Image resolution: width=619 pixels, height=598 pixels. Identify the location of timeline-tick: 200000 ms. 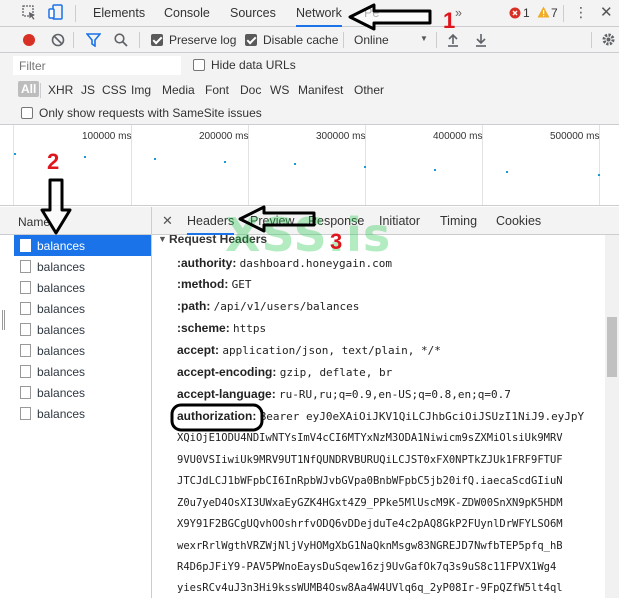
(224, 136).